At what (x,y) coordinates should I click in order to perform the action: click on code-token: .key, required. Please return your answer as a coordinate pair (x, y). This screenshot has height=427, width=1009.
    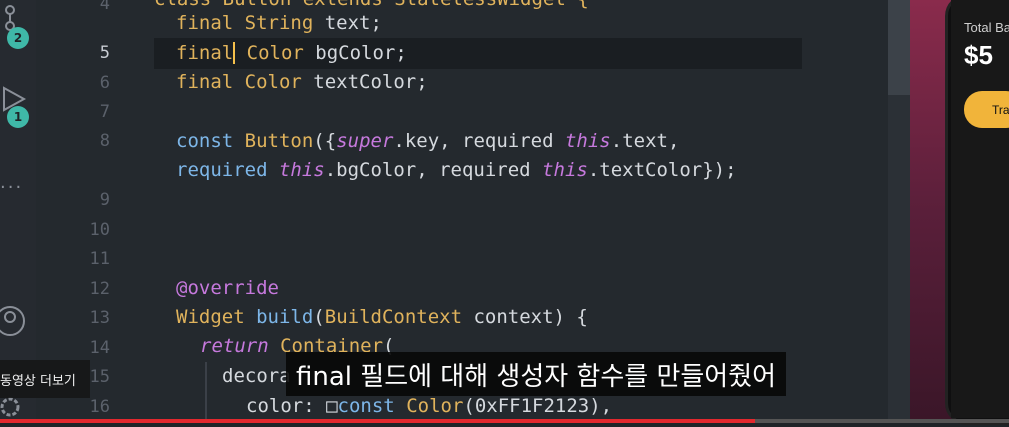
    Looking at the image, I should click on (479, 141).